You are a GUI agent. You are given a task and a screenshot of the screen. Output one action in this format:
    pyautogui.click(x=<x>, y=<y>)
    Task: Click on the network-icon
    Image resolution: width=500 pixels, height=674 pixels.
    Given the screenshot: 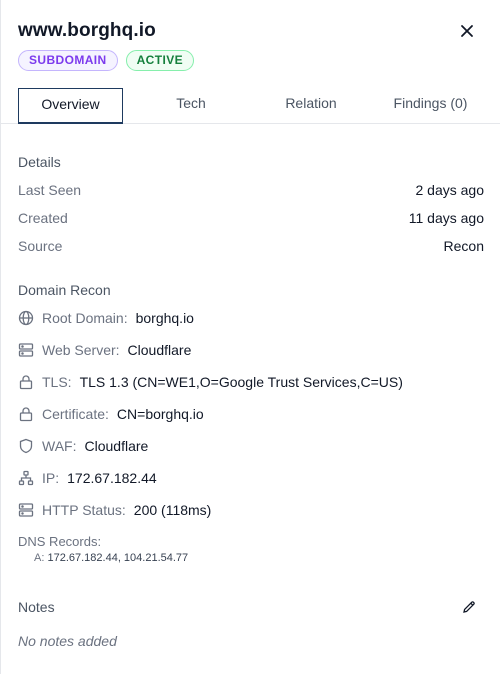 What is the action you would take?
    pyautogui.click(x=26, y=478)
    